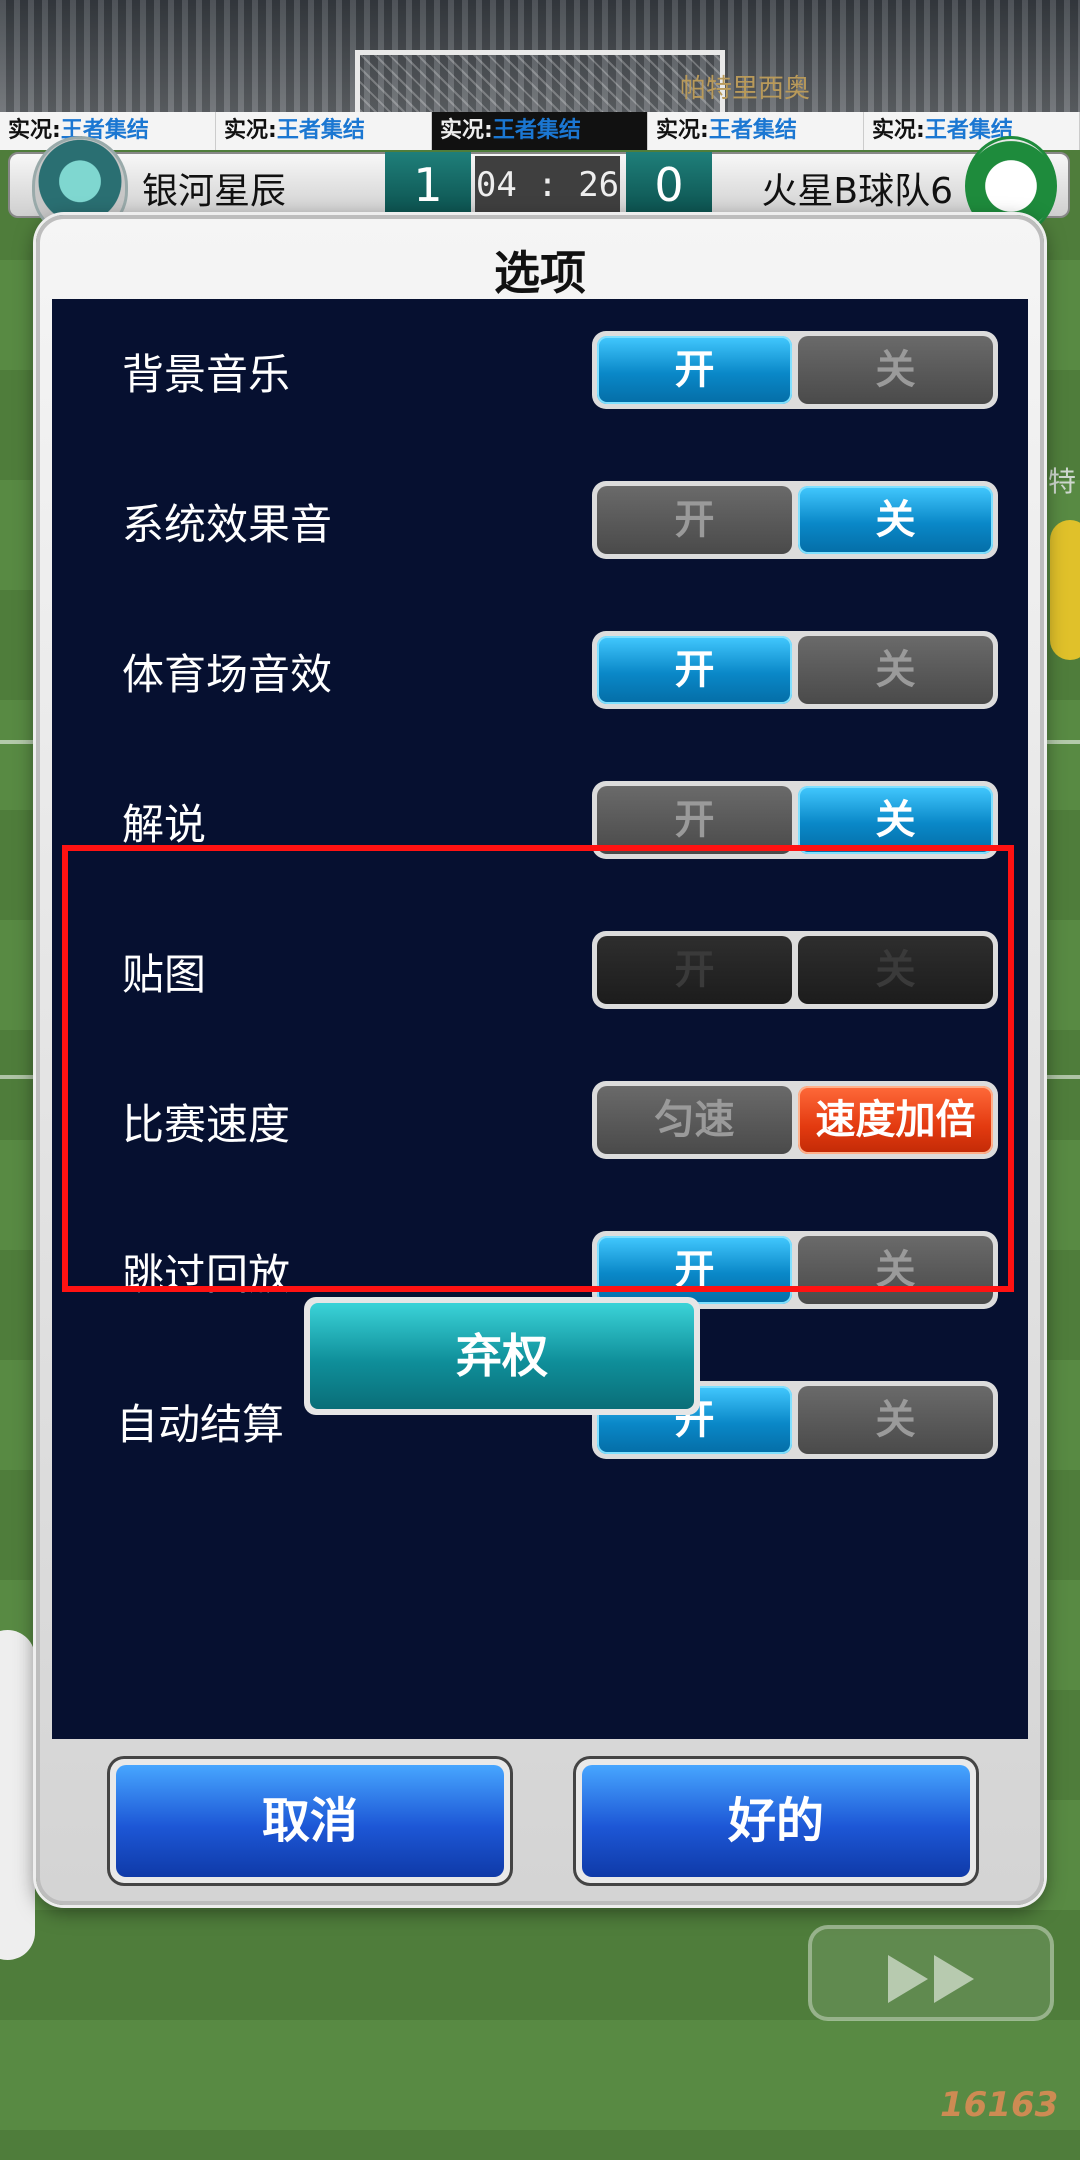 The height and width of the screenshot is (2160, 1080). What do you see at coordinates (540, 273) in the screenshot?
I see `dialog-title: 选项` at bounding box center [540, 273].